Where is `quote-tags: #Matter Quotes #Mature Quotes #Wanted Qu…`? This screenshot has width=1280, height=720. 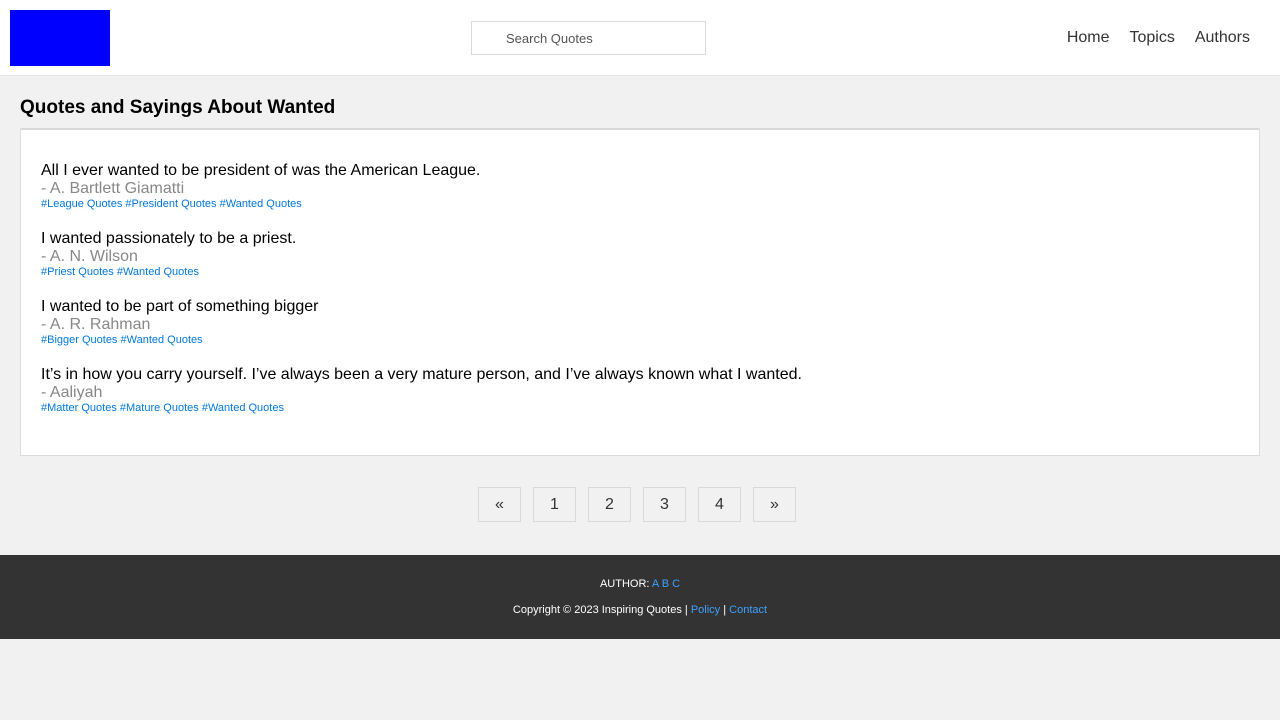 quote-tags: #Matter Quotes #Mature Quotes #Wanted Qu… is located at coordinates (640, 408).